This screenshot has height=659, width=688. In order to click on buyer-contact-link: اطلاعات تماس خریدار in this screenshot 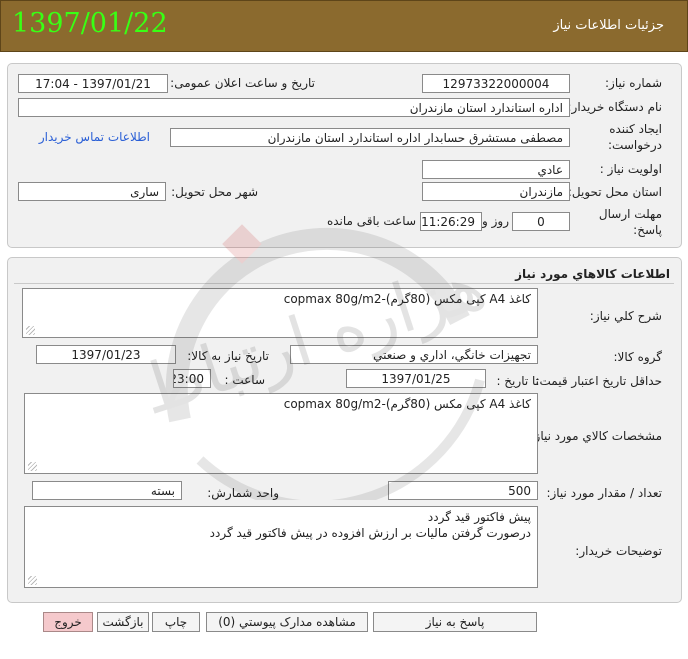, I will do `click(94, 137)`.